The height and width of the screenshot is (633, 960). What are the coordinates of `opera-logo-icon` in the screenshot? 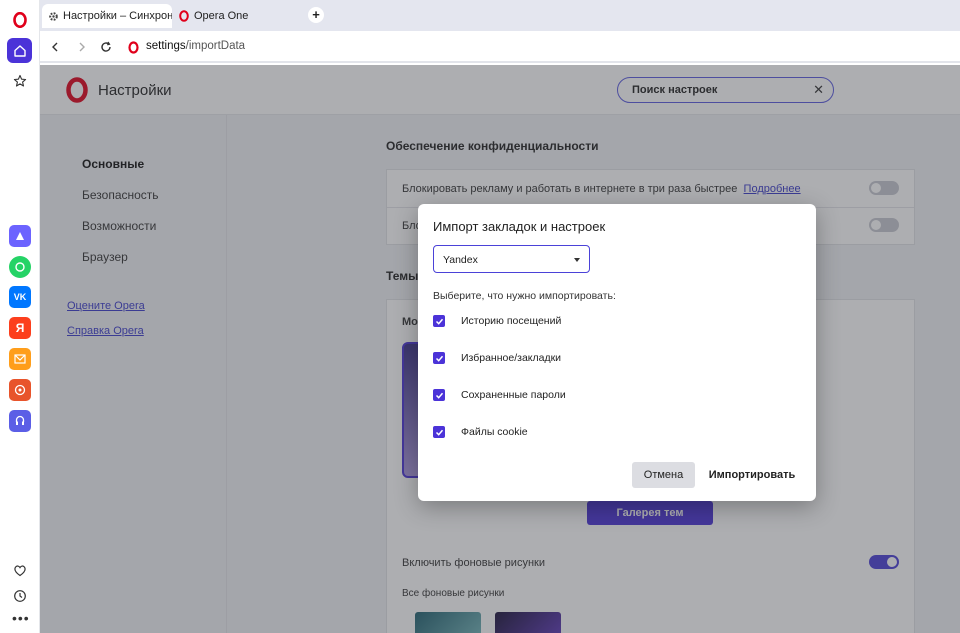 It's located at (184, 16).